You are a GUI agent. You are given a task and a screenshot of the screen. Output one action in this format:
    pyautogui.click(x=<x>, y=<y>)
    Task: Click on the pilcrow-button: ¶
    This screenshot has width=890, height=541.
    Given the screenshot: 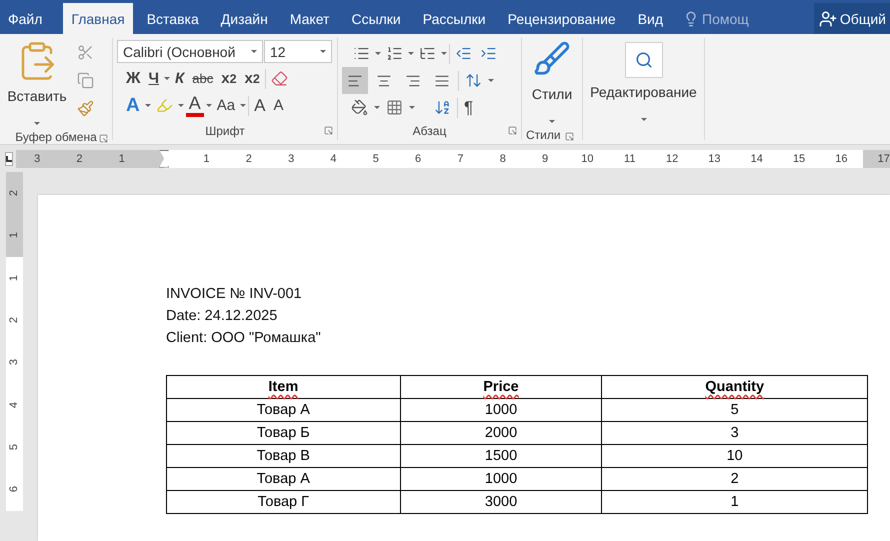 What is the action you would take?
    pyautogui.click(x=468, y=107)
    